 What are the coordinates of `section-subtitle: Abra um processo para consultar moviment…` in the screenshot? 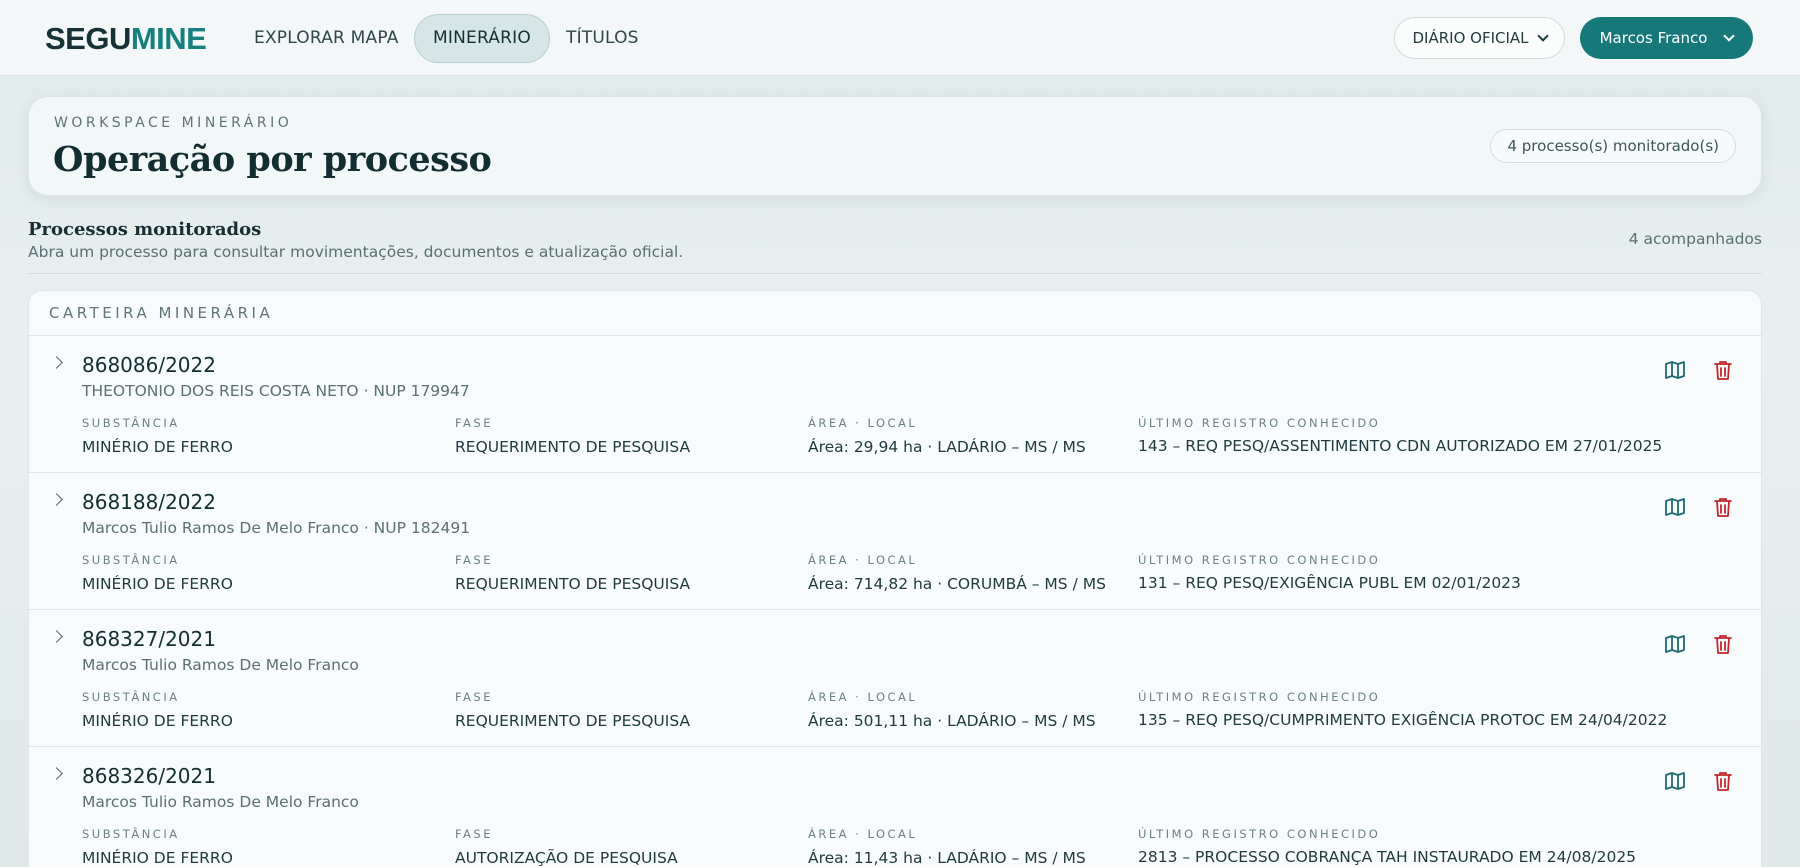 It's located at (356, 252).